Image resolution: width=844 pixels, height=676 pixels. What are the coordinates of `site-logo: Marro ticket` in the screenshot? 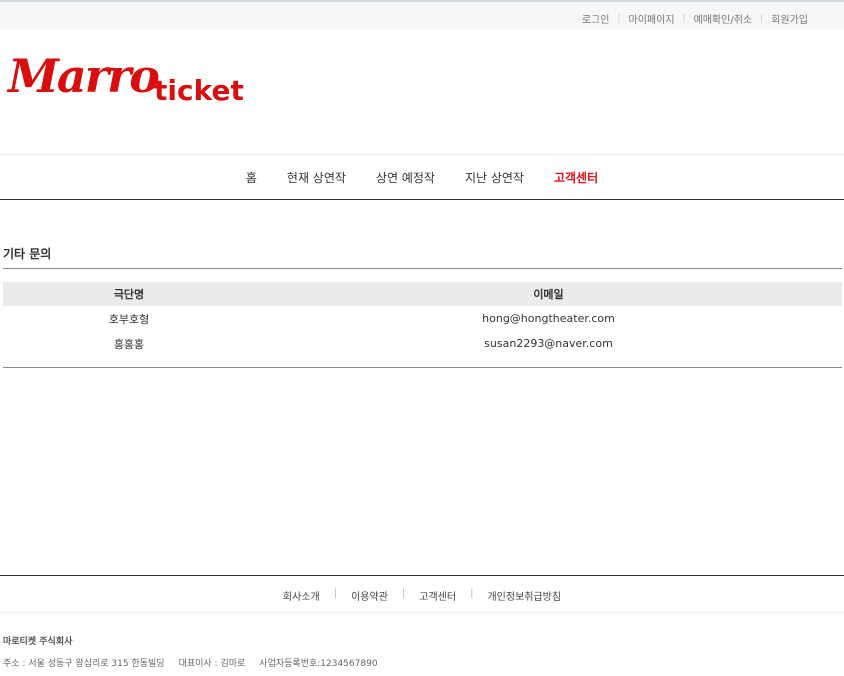 It's located at (128, 80).